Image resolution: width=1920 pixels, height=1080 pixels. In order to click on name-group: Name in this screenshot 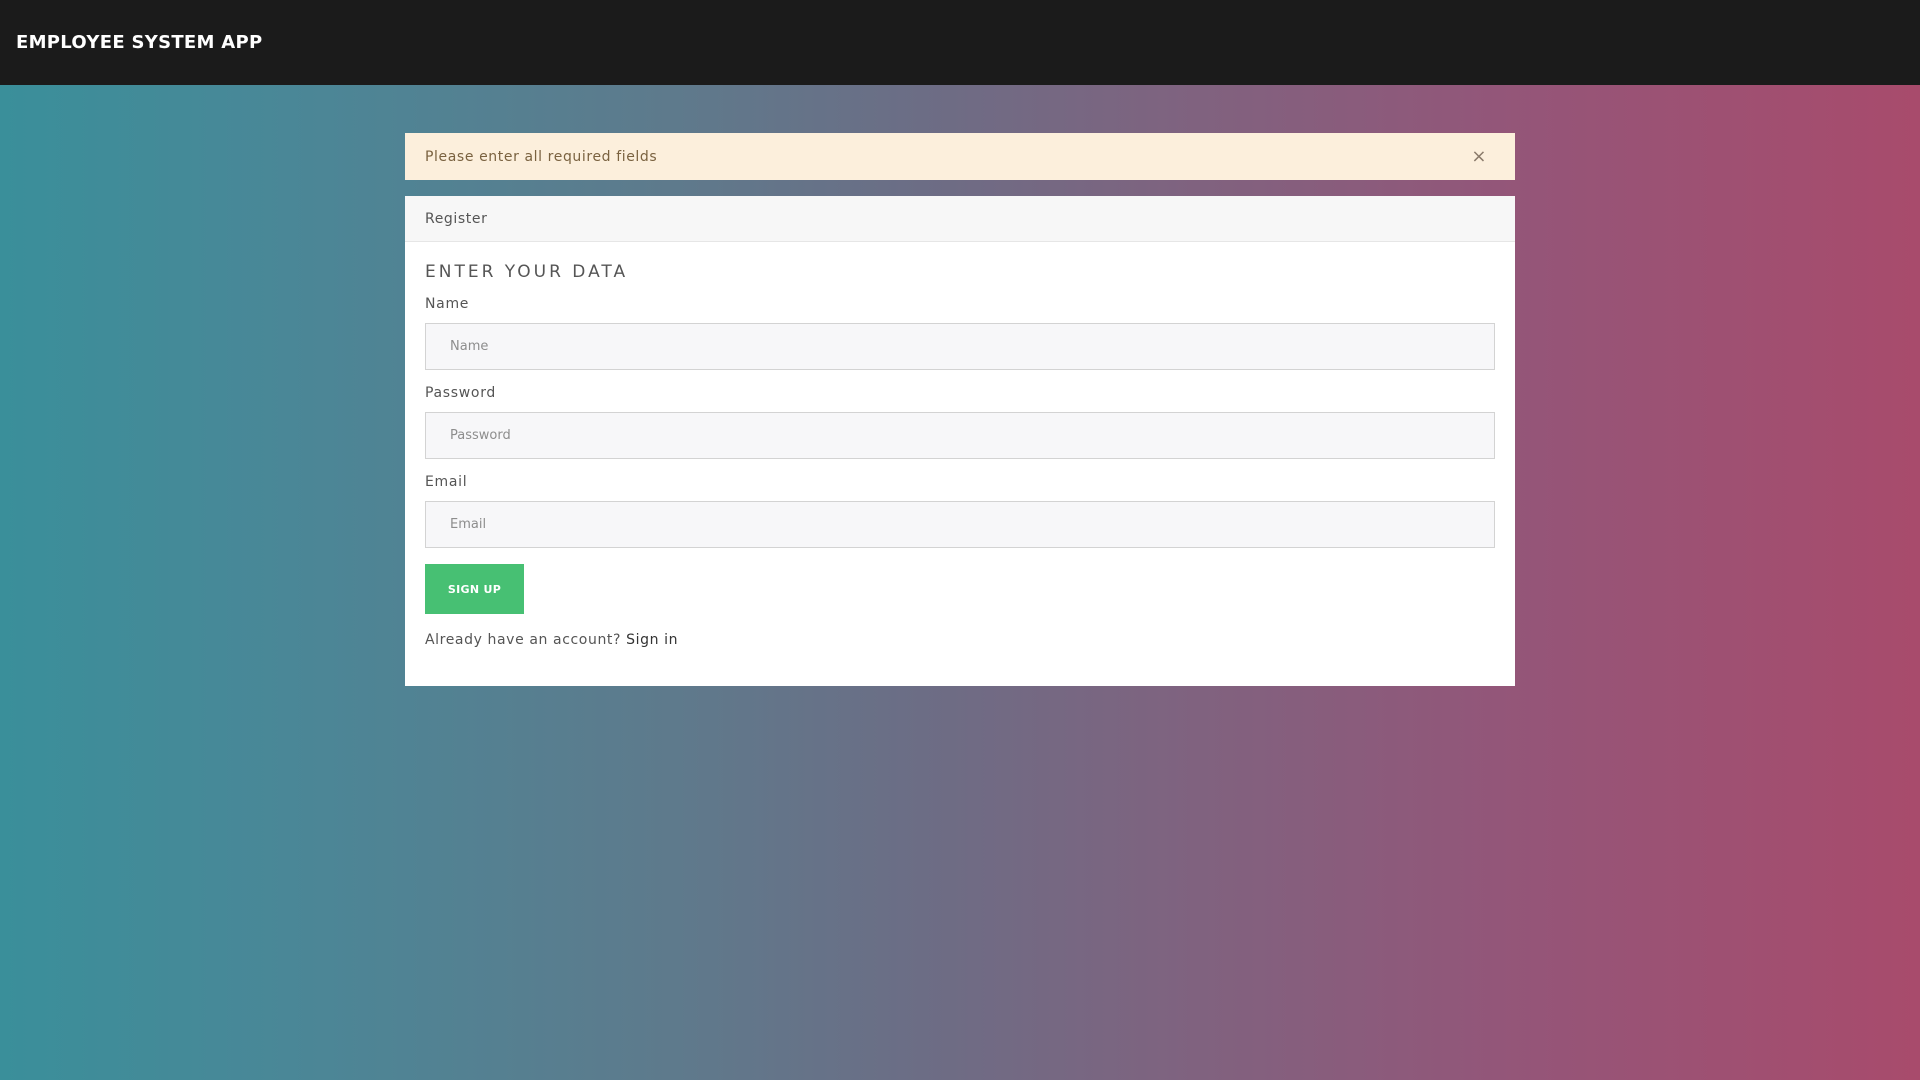, I will do `click(960, 333)`.